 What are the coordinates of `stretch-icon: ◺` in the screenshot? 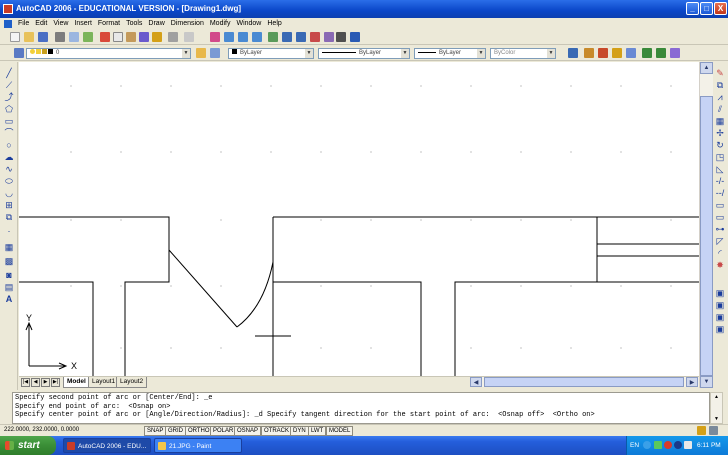 It's located at (720, 169).